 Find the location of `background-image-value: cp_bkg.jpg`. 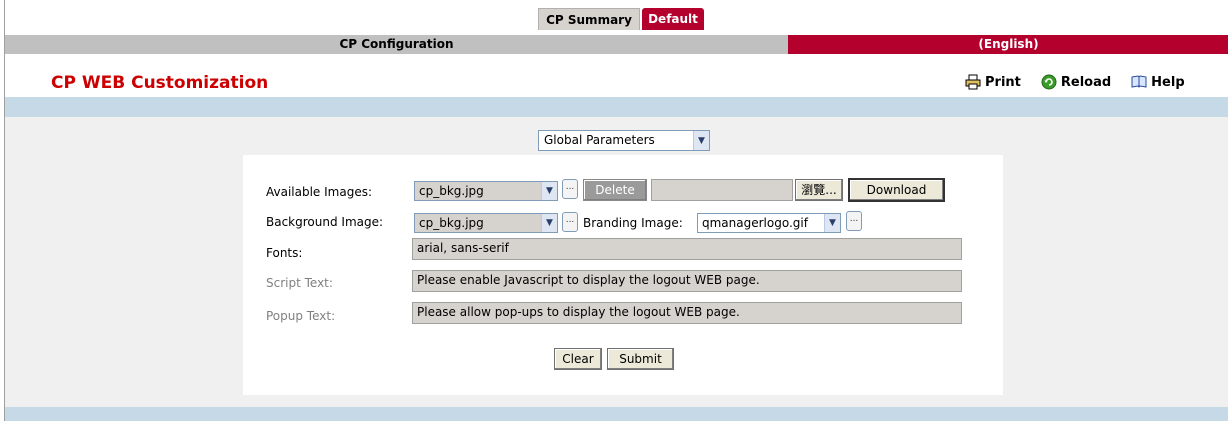

background-image-value: cp_bkg.jpg is located at coordinates (478, 223).